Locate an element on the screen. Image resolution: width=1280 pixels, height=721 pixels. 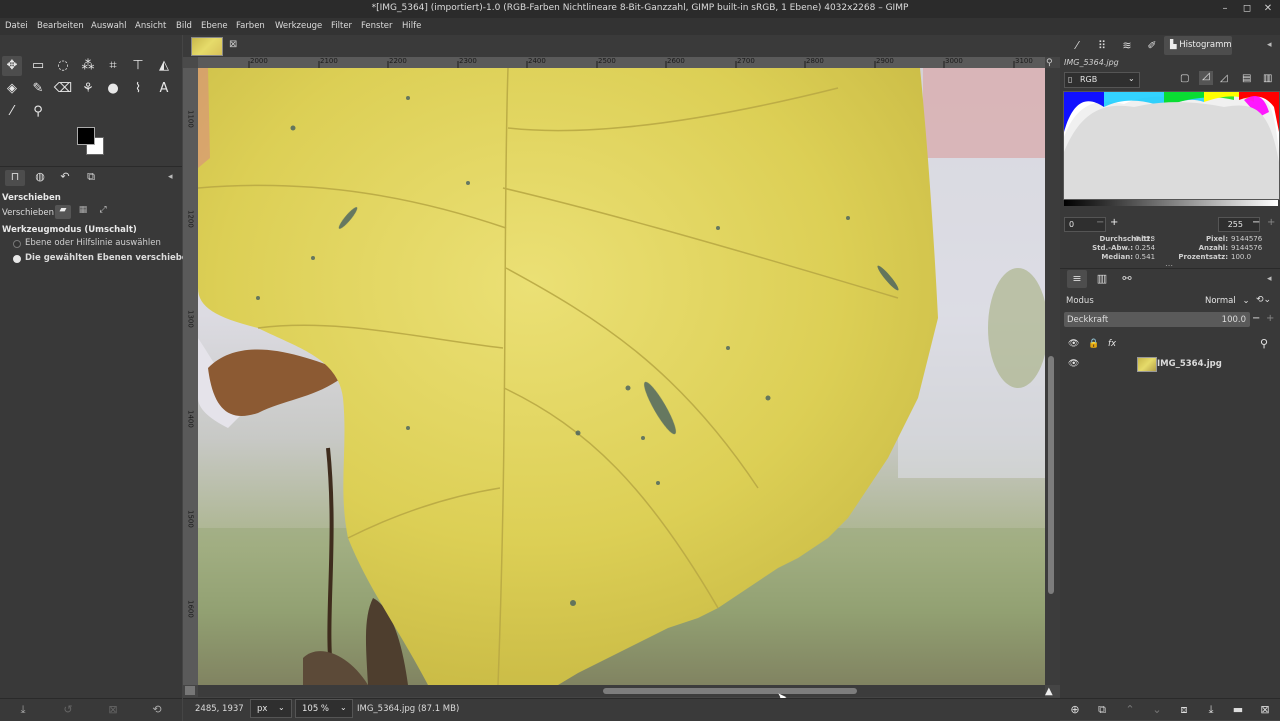
vertical-scroll-thumb is located at coordinates (1051, 475).